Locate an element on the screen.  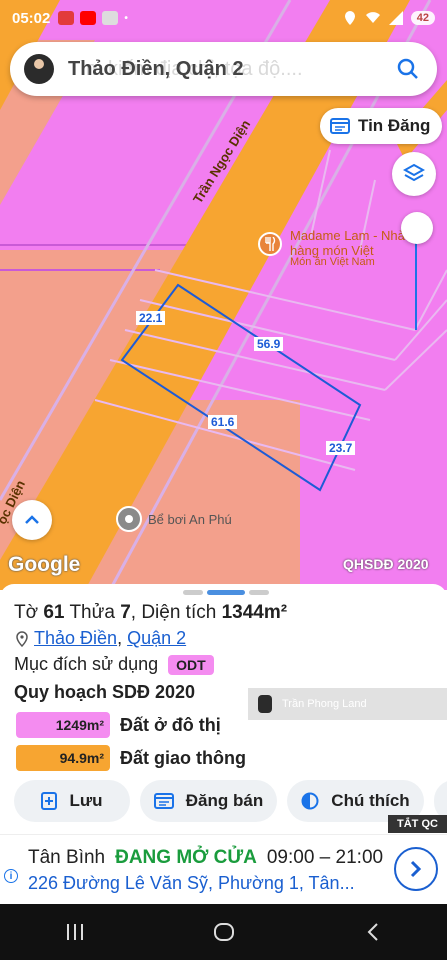
ad-store-name: Tân Bình is located at coordinates (67, 857).